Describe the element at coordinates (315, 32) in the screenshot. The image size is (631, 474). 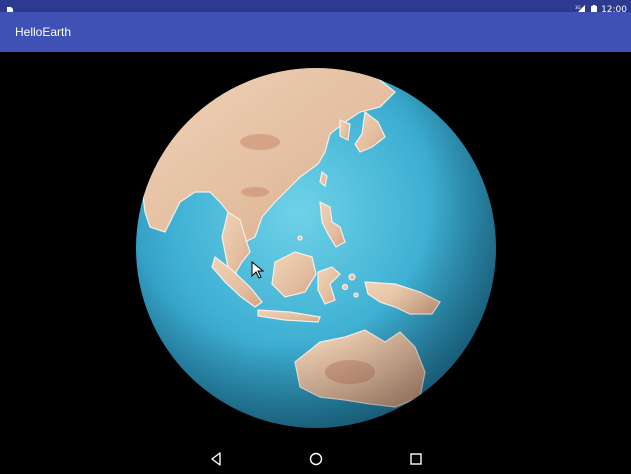
I see `app-bar: HelloEarth` at that location.